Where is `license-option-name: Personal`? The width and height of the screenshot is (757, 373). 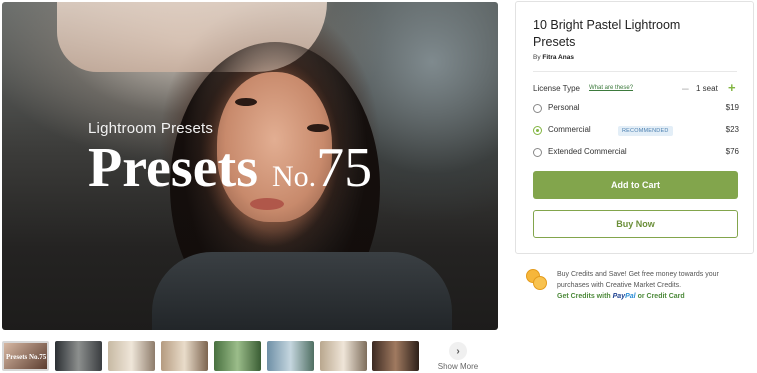 license-option-name: Personal is located at coordinates (564, 107).